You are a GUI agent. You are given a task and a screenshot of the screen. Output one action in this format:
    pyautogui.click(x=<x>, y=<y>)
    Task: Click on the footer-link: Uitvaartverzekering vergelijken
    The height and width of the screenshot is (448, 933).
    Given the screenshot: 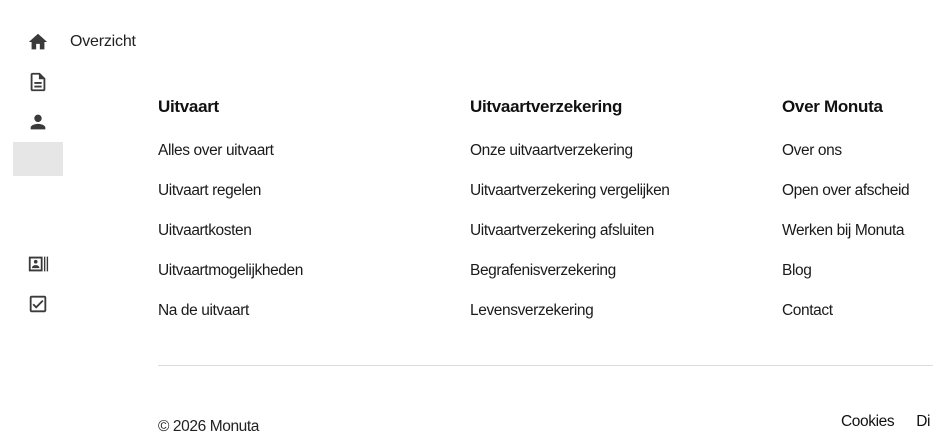 What is the action you would take?
    pyautogui.click(x=570, y=198)
    